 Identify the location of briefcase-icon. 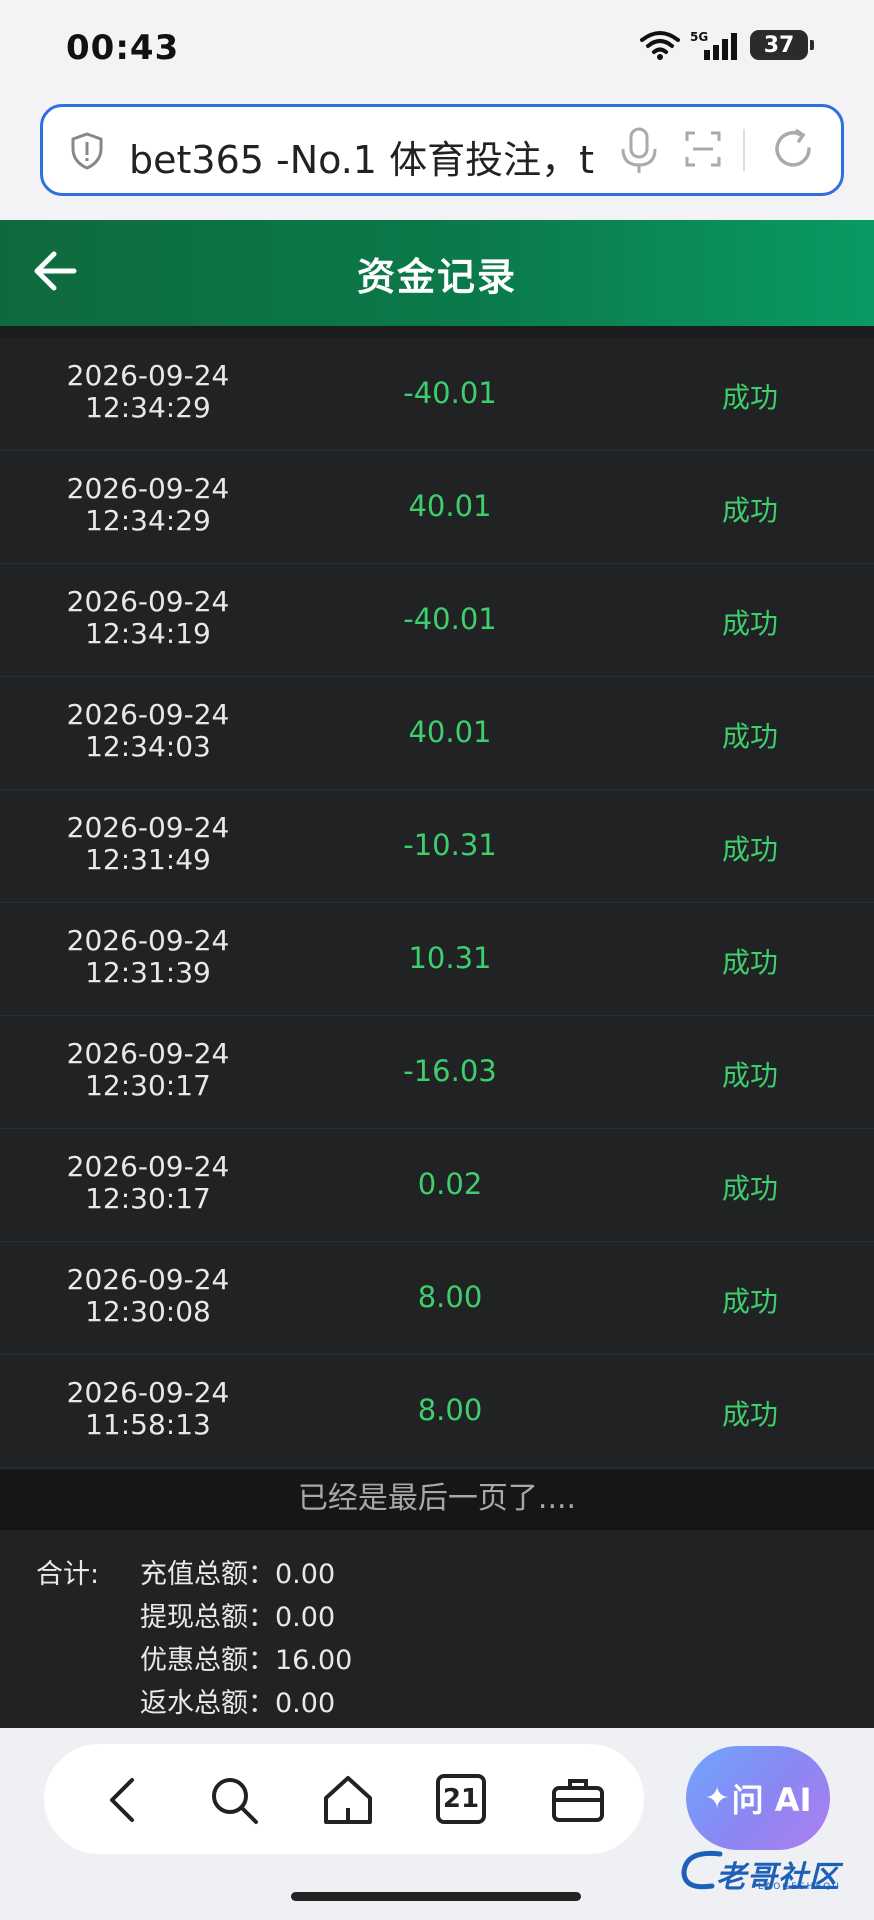
(578, 1800).